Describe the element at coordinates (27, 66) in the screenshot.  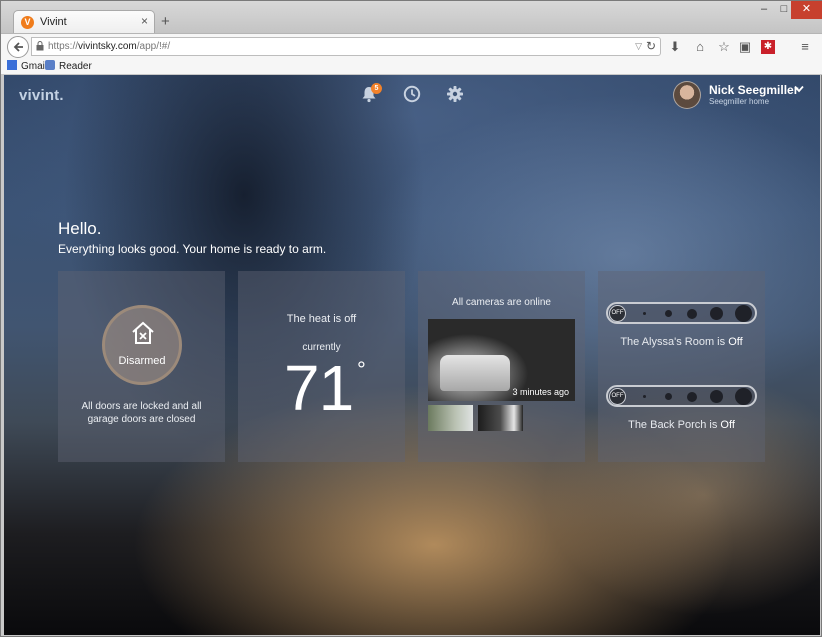
I see `bookmark-gmail: Gmail` at that location.